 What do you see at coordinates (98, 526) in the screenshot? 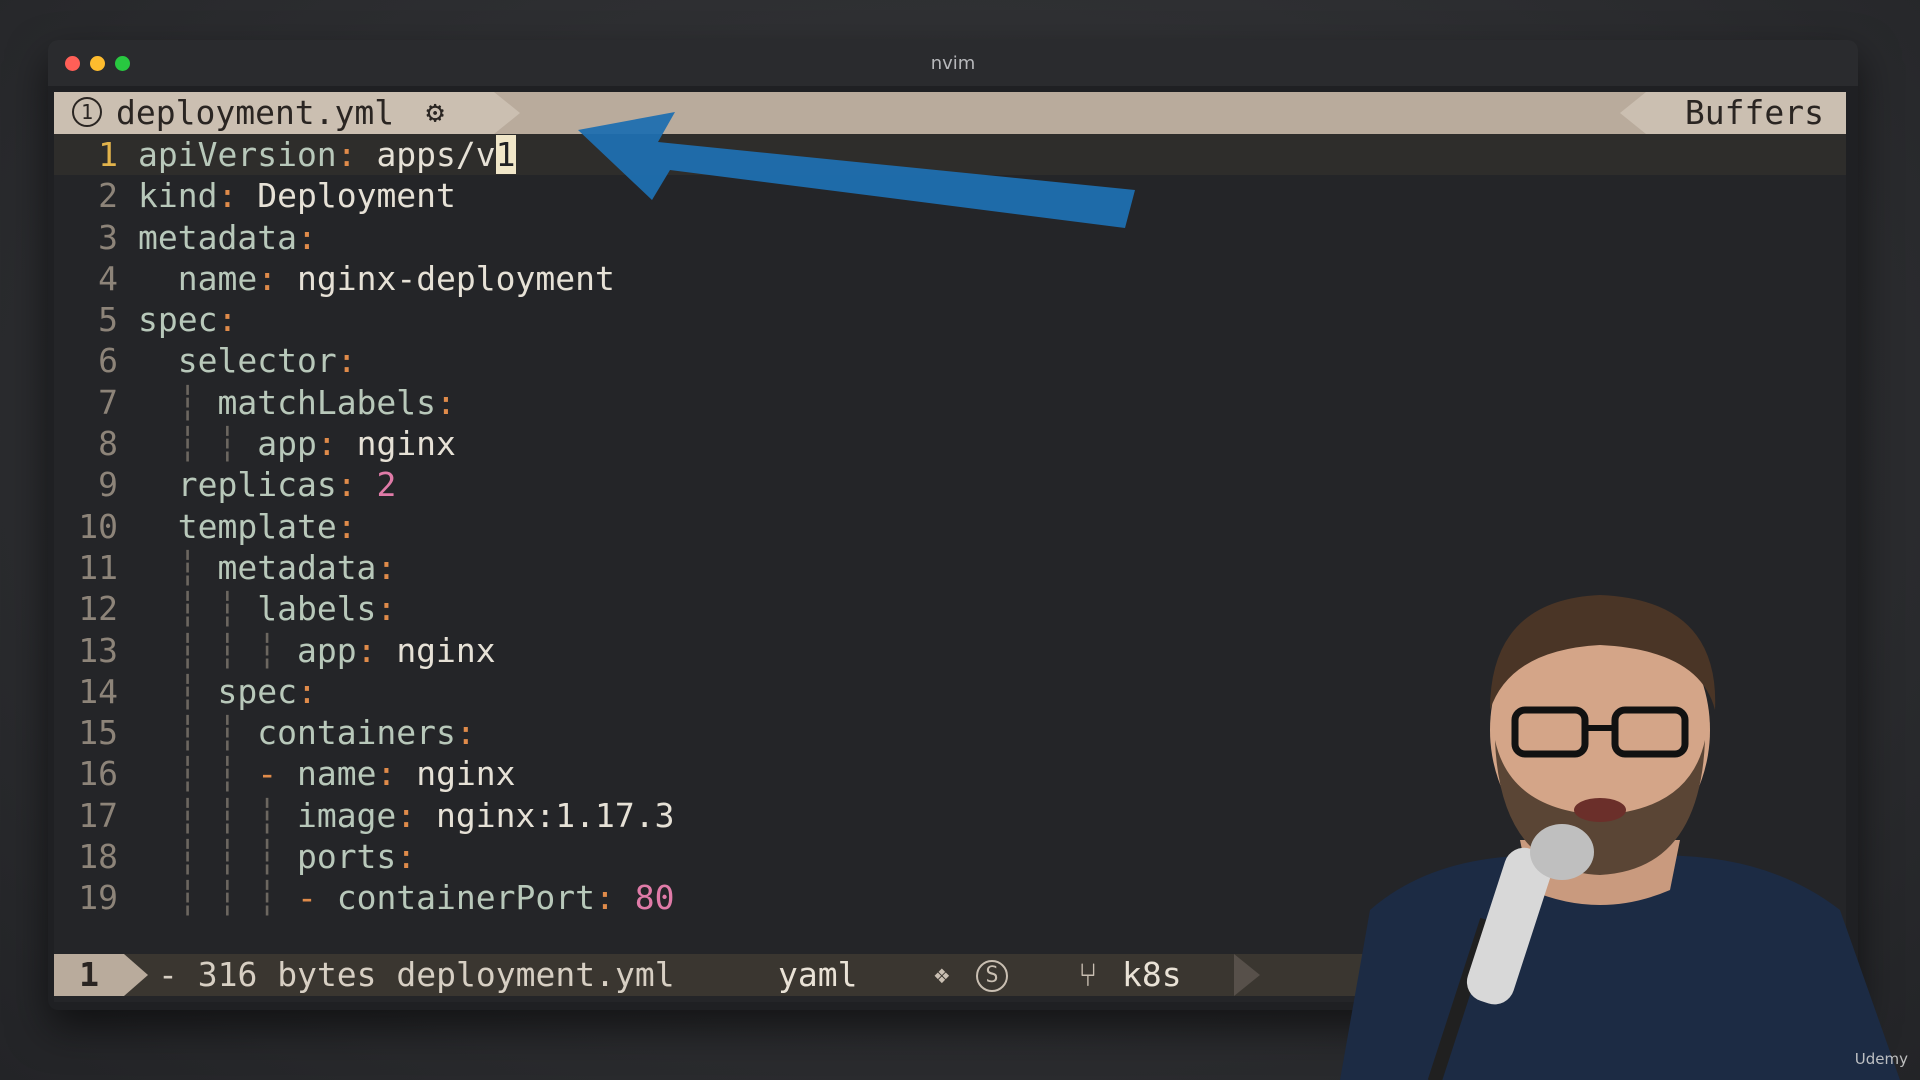
I see `line-number: 10` at bounding box center [98, 526].